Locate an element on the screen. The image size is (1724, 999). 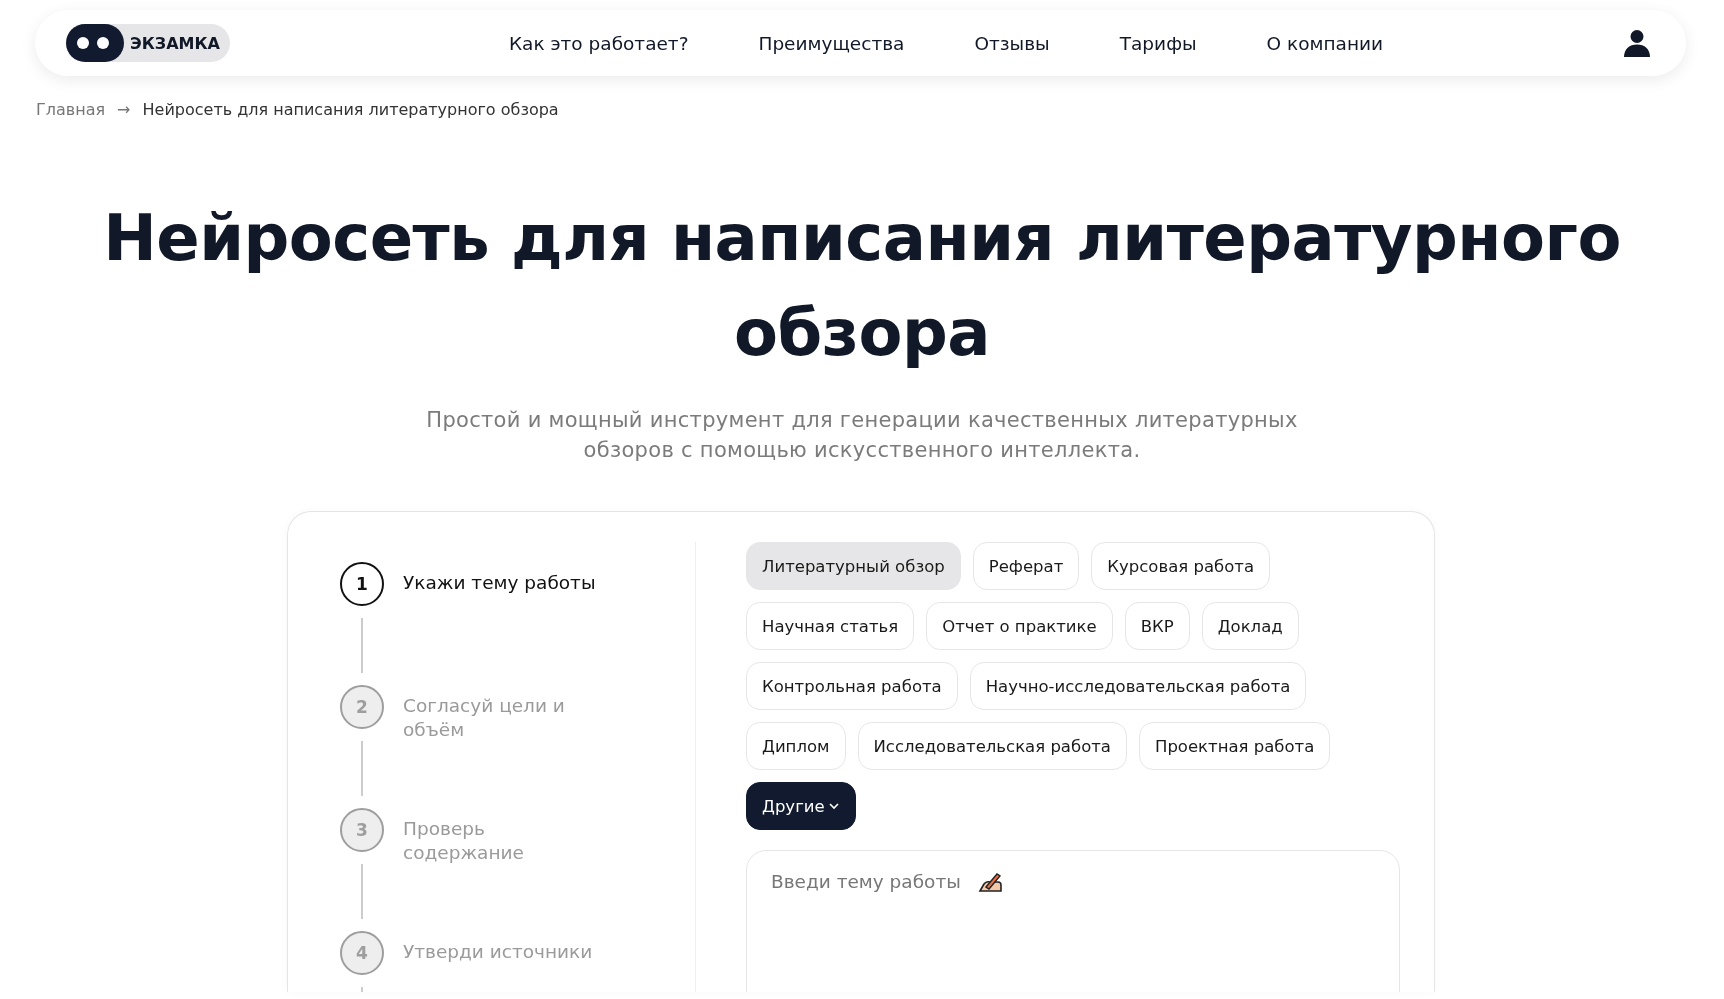
step-number: 2 is located at coordinates (362, 707).